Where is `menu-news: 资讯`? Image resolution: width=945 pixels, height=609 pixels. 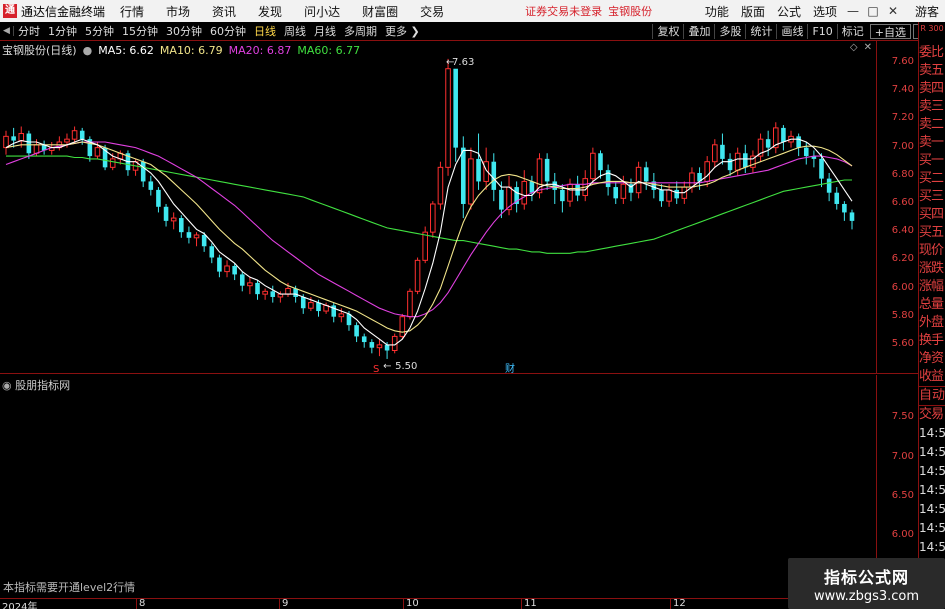
menu-news: 资讯 is located at coordinates (224, 11).